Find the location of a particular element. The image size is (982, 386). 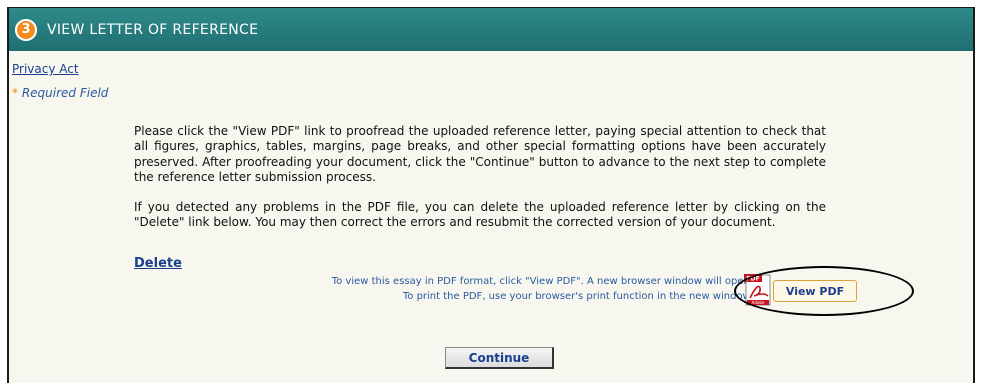

view-pdf-button: View PDF is located at coordinates (815, 291).